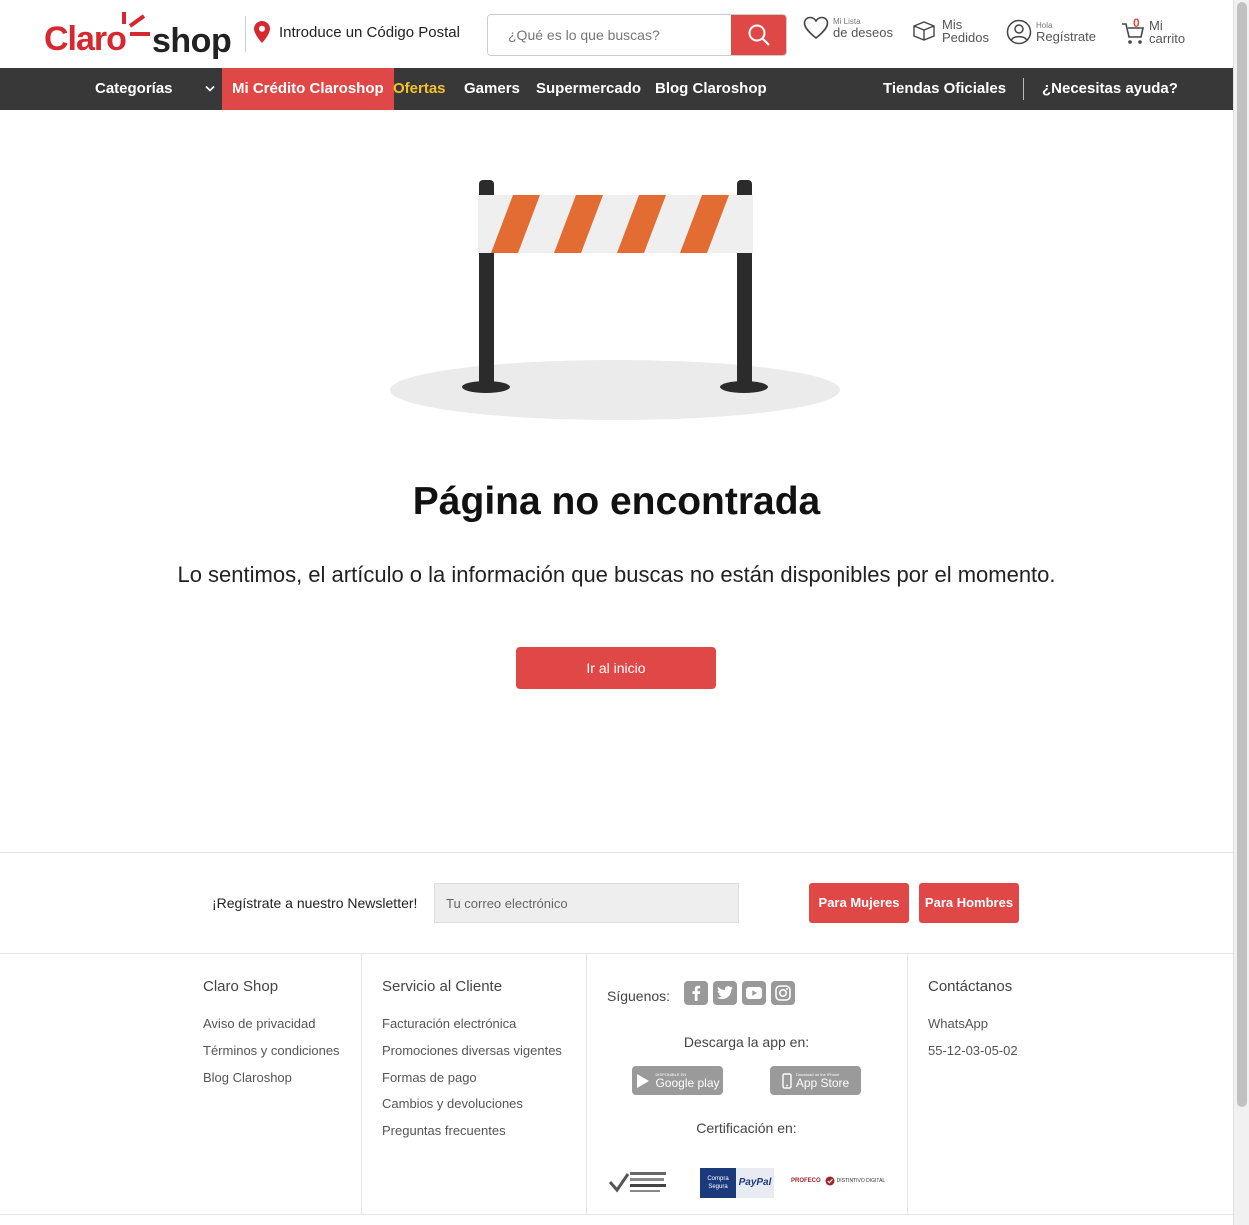 This screenshot has height=1225, width=1249. What do you see at coordinates (787, 1080) in the screenshot?
I see `phone-icon` at bounding box center [787, 1080].